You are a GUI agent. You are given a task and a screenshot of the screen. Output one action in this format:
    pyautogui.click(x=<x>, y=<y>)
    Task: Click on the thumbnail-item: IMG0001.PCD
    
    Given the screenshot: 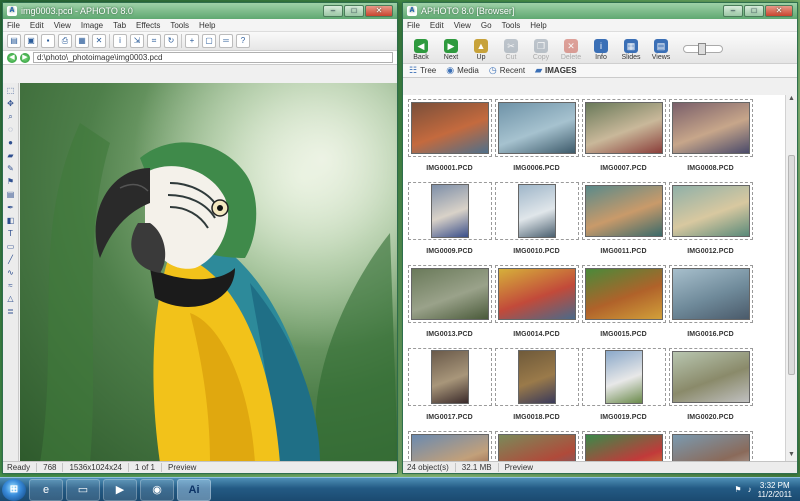 What is the action you would take?
    pyautogui.click(x=449, y=140)
    